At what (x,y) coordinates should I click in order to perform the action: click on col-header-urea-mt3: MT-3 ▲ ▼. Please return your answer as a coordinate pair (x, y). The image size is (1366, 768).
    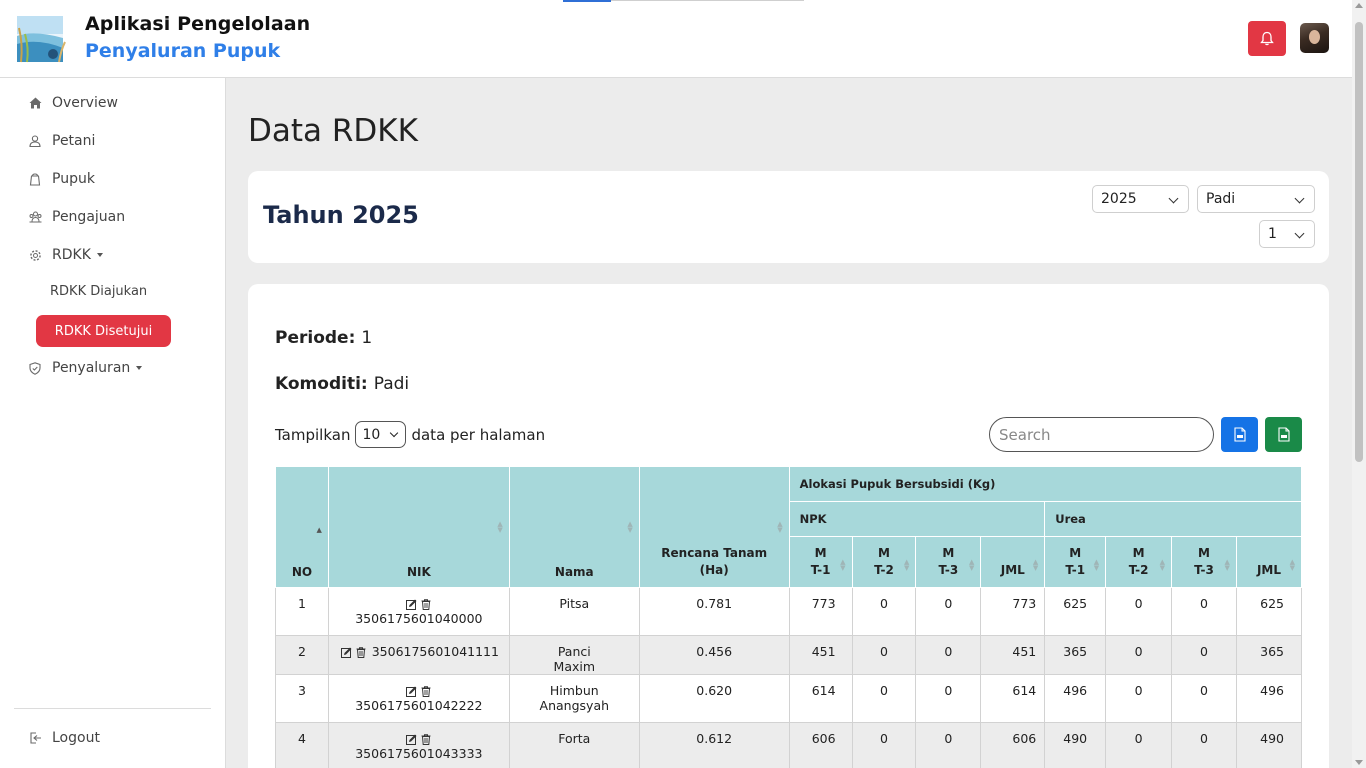
    Looking at the image, I should click on (1204, 562).